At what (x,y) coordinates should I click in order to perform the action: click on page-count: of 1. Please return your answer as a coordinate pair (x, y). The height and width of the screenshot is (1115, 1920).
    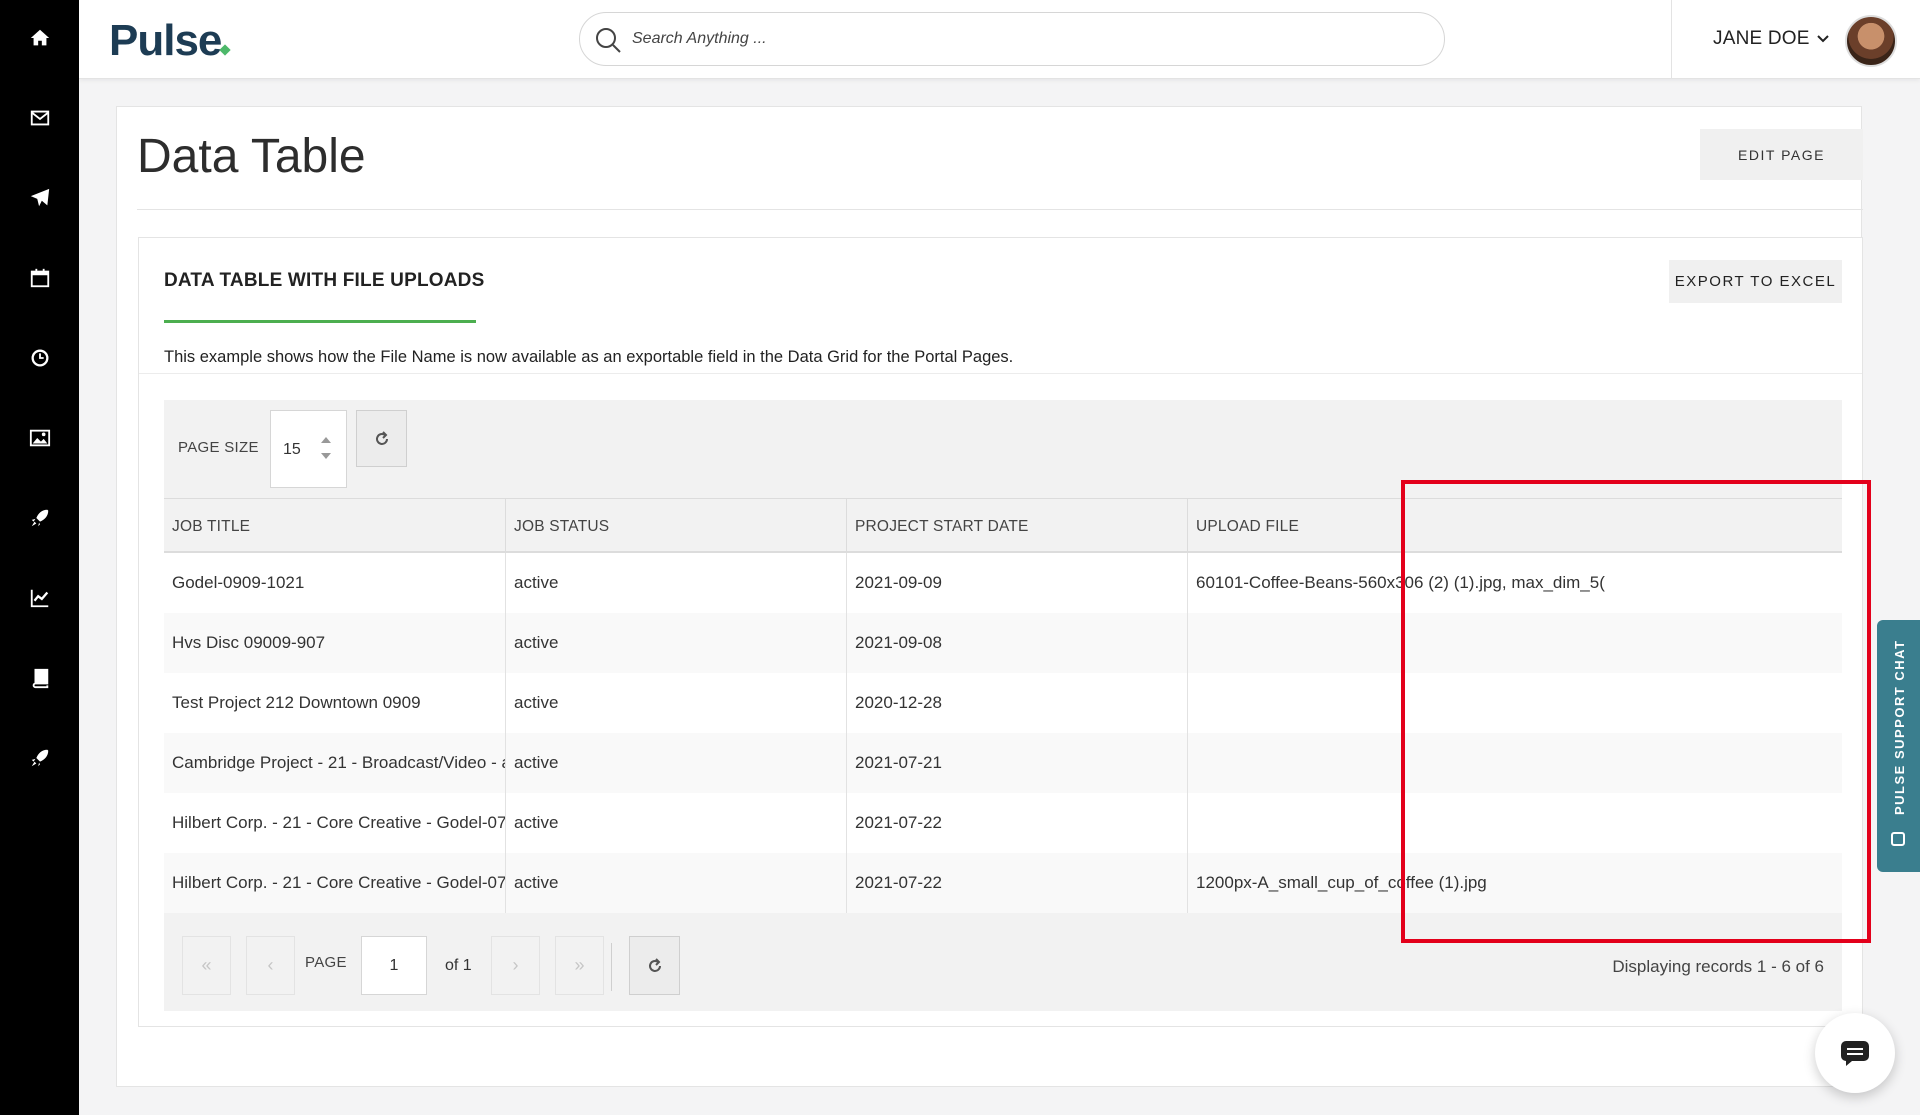
    Looking at the image, I should click on (458, 965).